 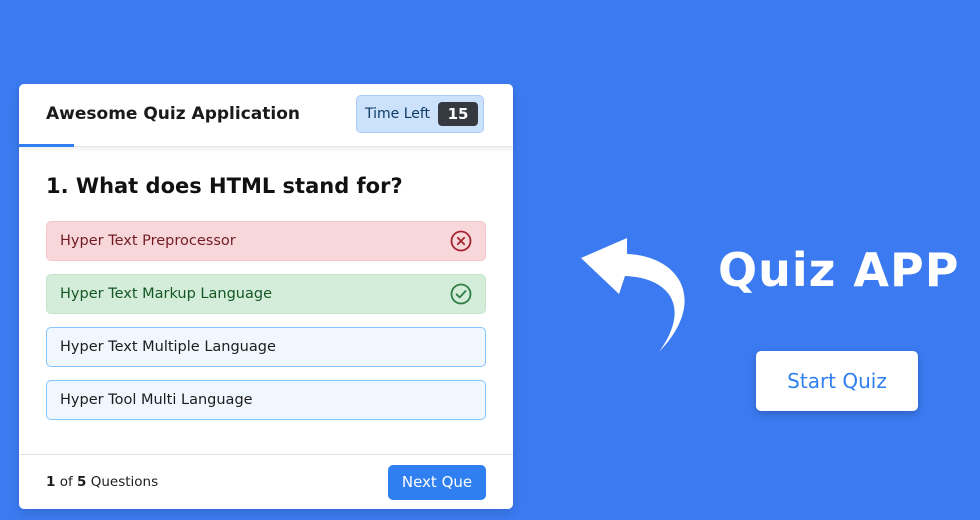 What do you see at coordinates (461, 294) in the screenshot?
I see `tick-icon` at bounding box center [461, 294].